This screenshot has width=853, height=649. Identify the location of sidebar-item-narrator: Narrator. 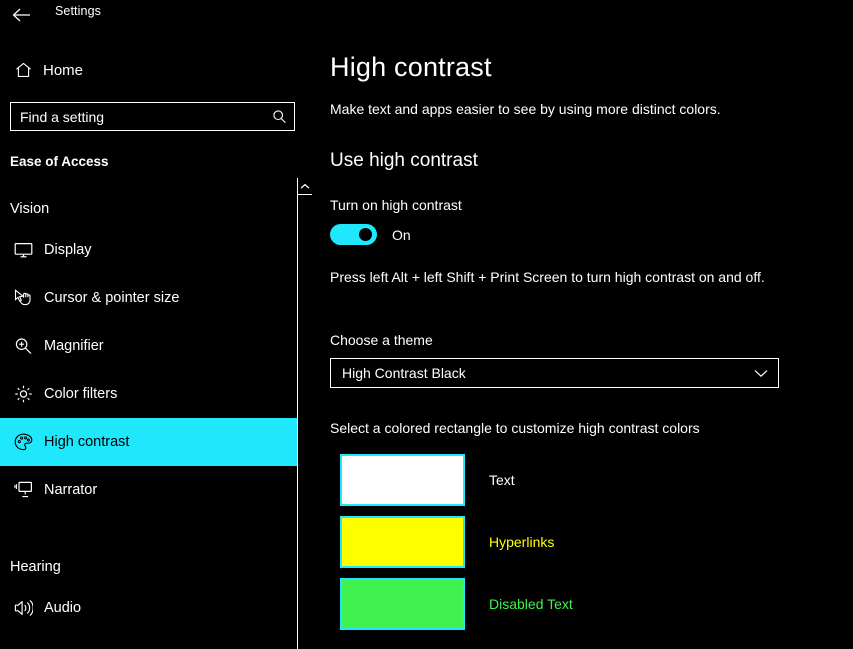
(148, 490).